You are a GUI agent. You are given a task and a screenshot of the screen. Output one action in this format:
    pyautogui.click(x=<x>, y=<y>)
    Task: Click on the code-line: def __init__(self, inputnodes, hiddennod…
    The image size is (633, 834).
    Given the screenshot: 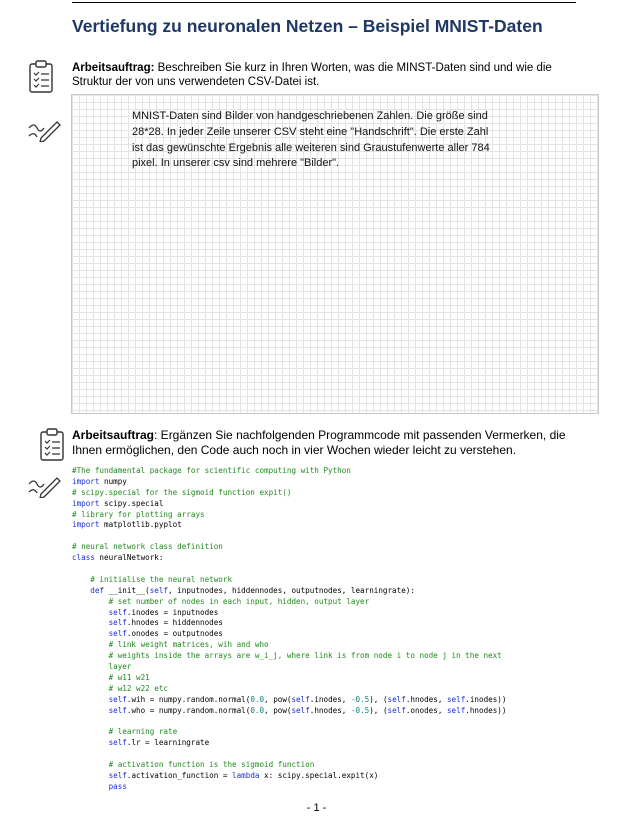 What is the action you would take?
    pyautogui.click(x=252, y=590)
    